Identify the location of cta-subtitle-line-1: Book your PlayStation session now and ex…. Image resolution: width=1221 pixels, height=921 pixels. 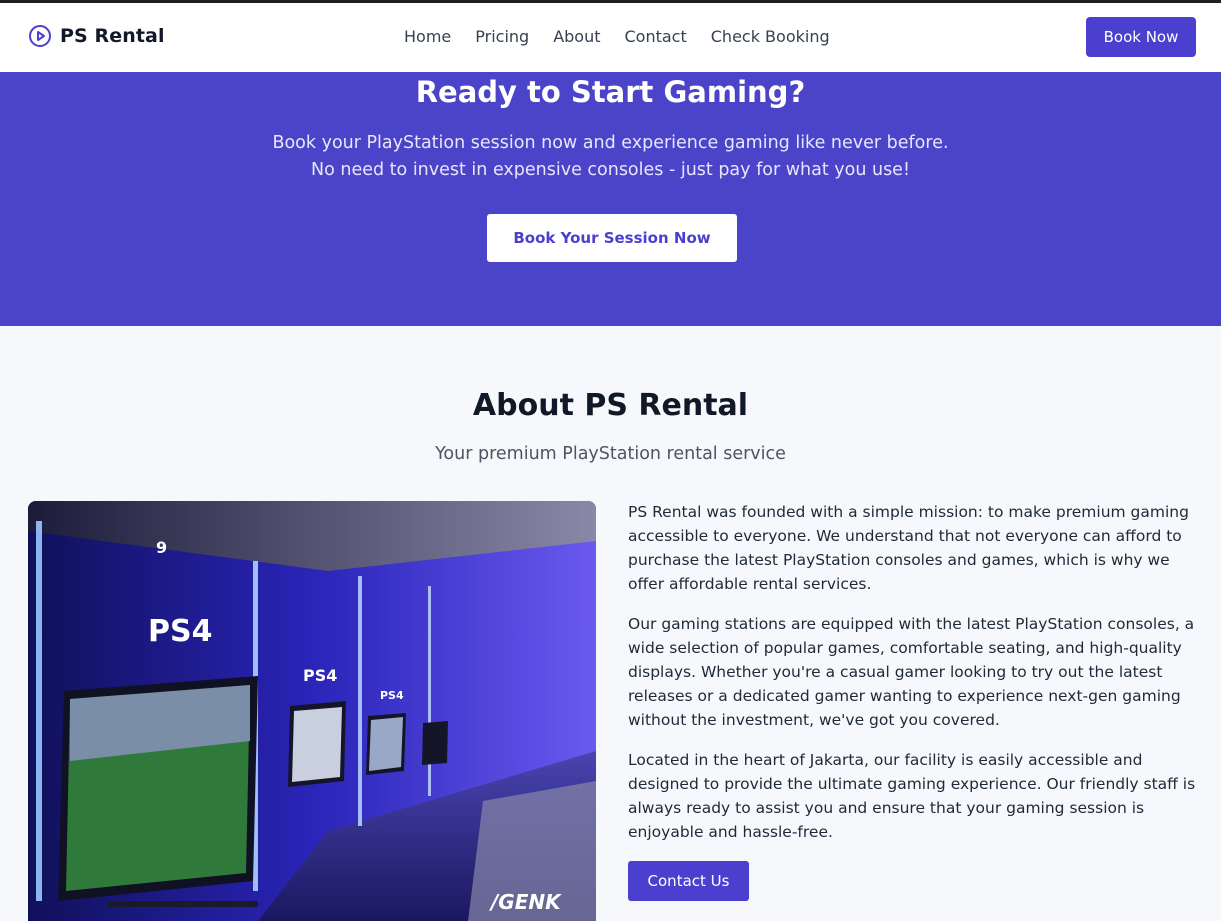
(610, 143).